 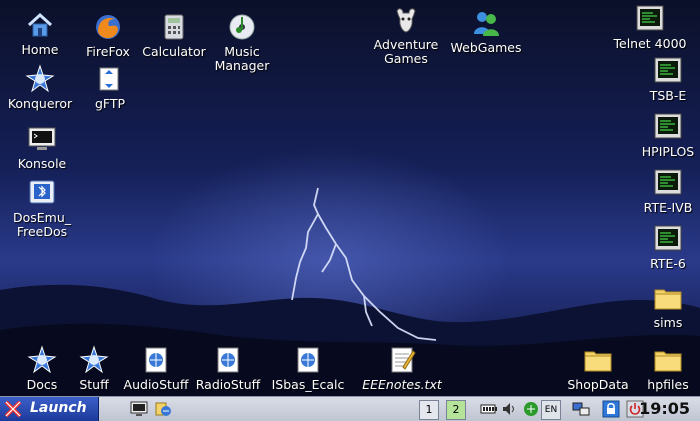 I want to click on radiostuff-launcher: RadioStuff, so click(x=228, y=368).